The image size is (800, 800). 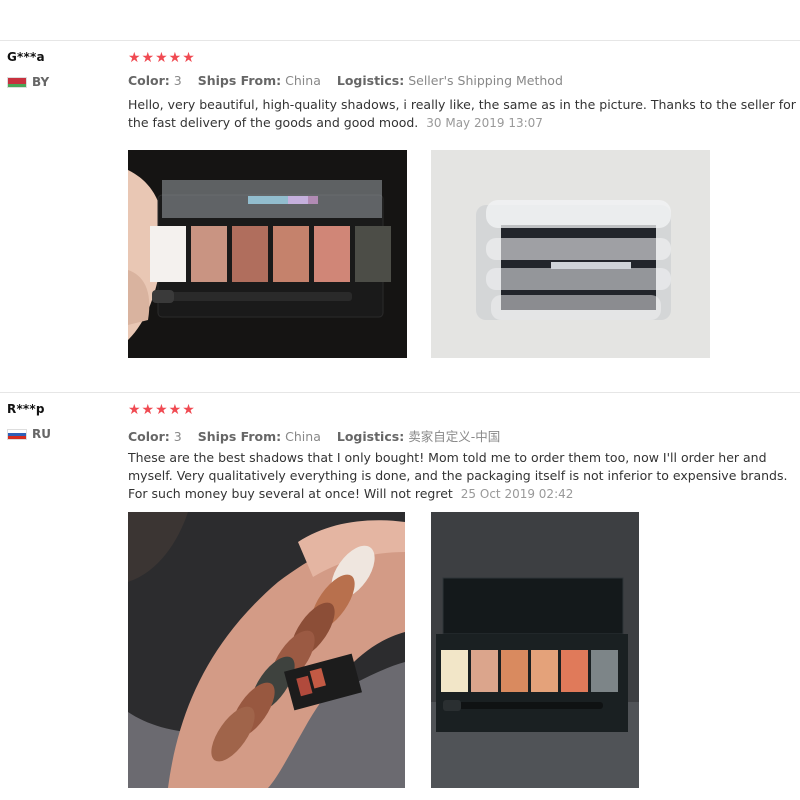 I want to click on belarus-flag-icon, so click(x=17, y=82).